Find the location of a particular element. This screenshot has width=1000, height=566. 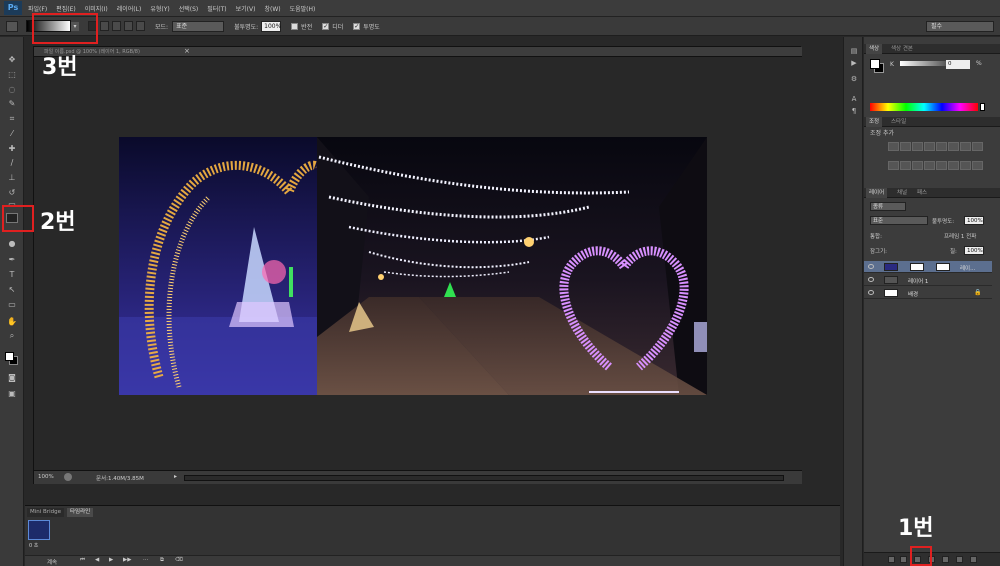

tab-adjustments: 조정 is located at coordinates (874, 122).